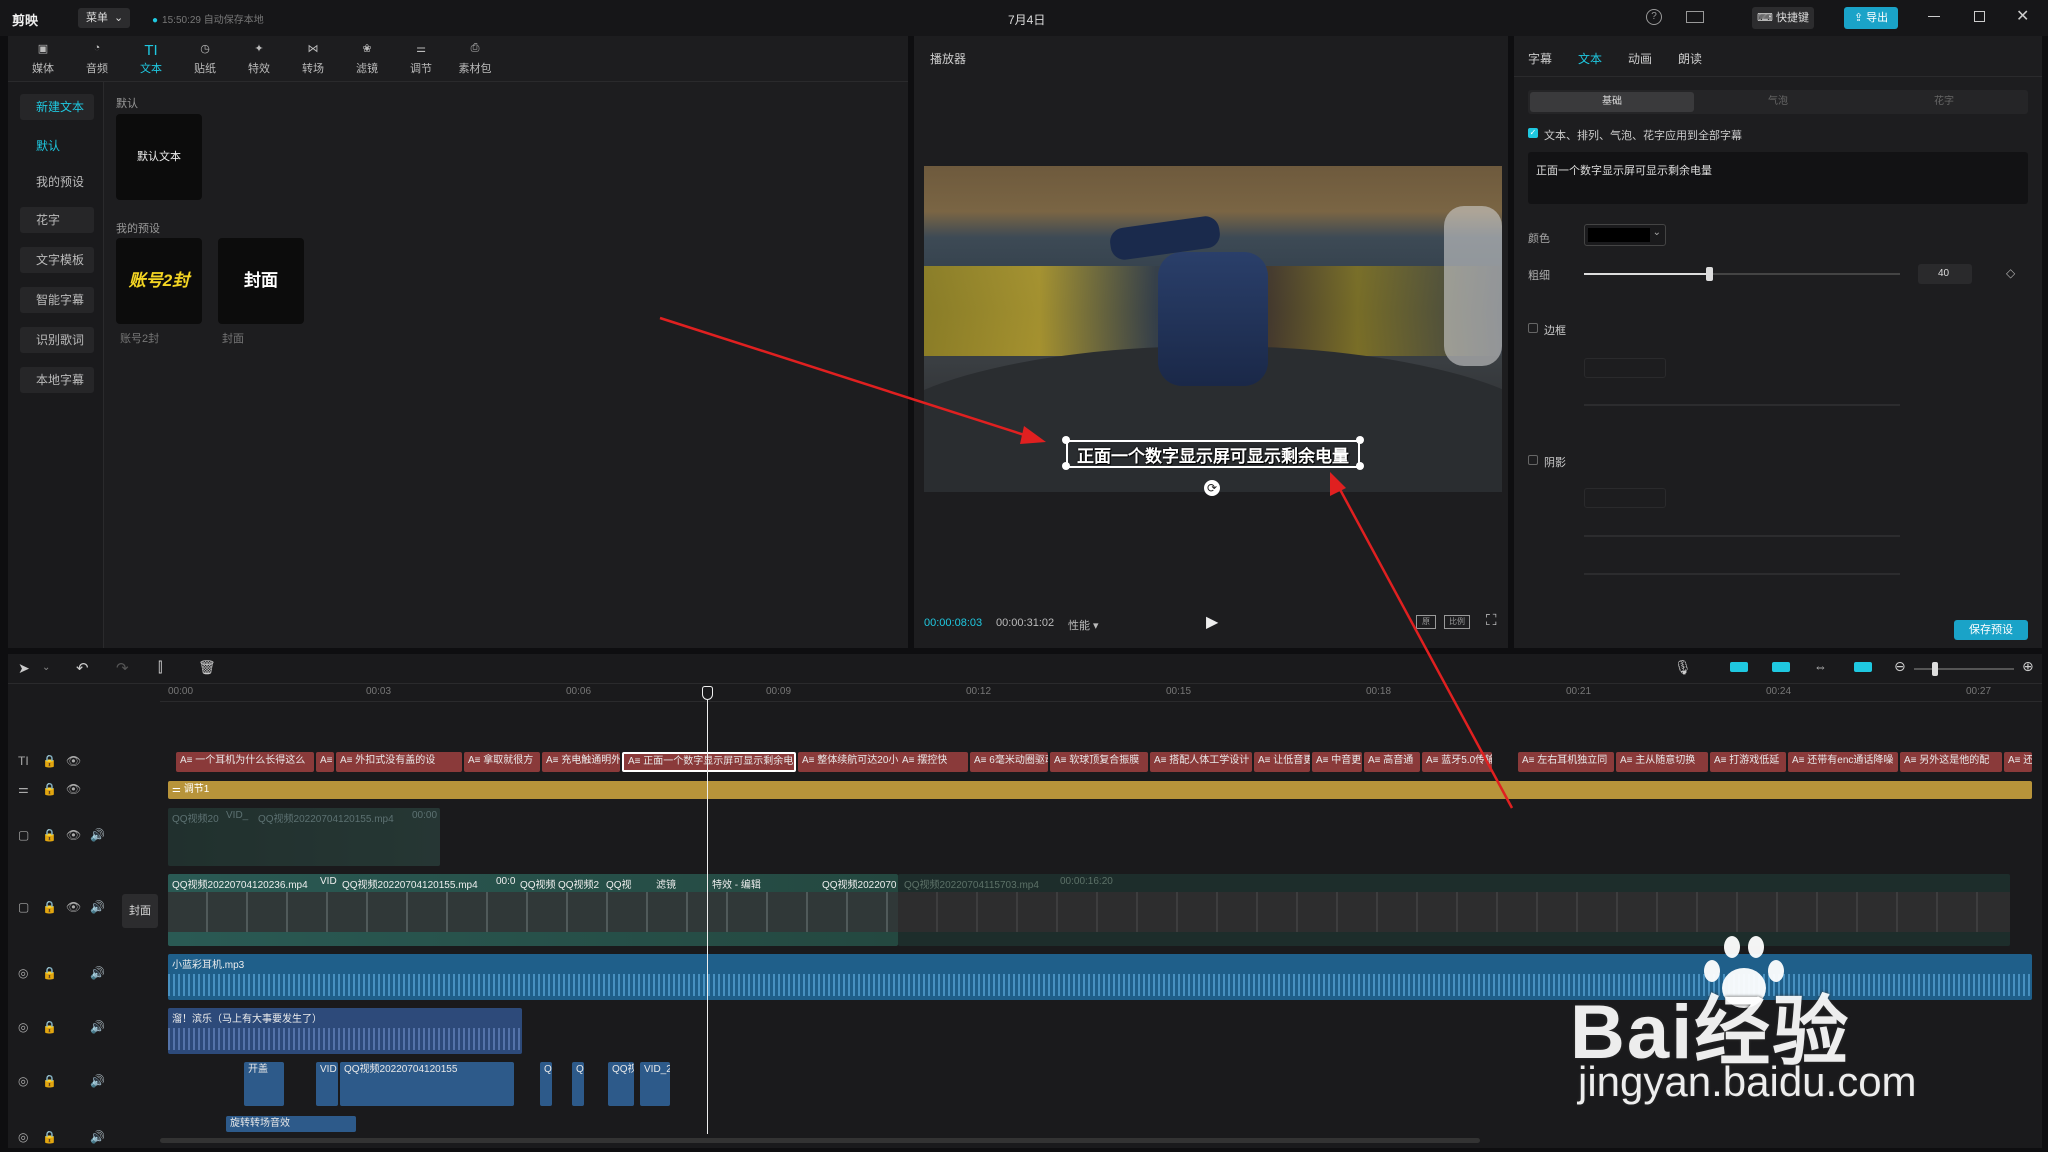 This screenshot has width=2048, height=1152. Describe the element at coordinates (1747, 1081) in the screenshot. I see `watermark-url: jingyan.baidu.com` at that location.